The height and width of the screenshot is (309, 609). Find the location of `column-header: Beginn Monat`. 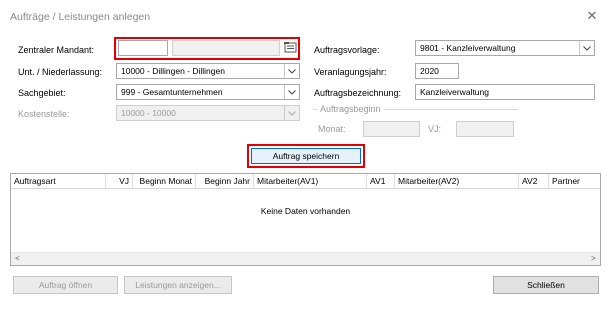

column-header: Beginn Monat is located at coordinates (164, 181).